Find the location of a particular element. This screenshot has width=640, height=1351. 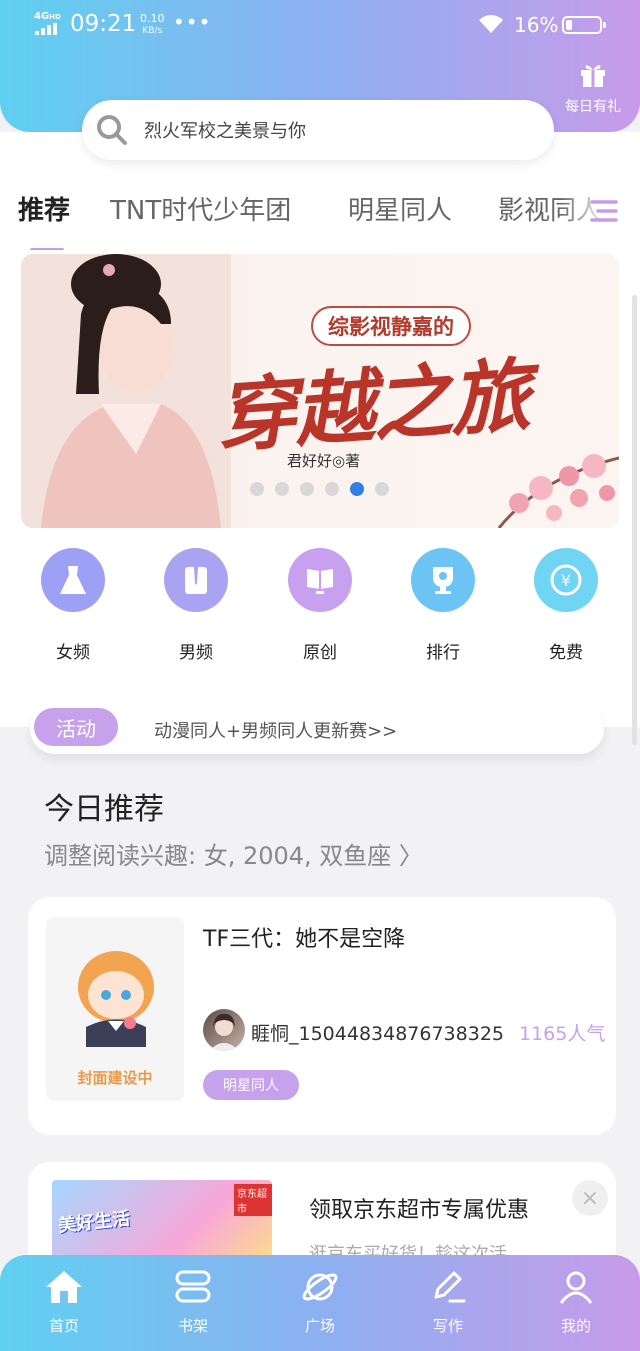

nav-label: 首页 is located at coordinates (63, 1326).